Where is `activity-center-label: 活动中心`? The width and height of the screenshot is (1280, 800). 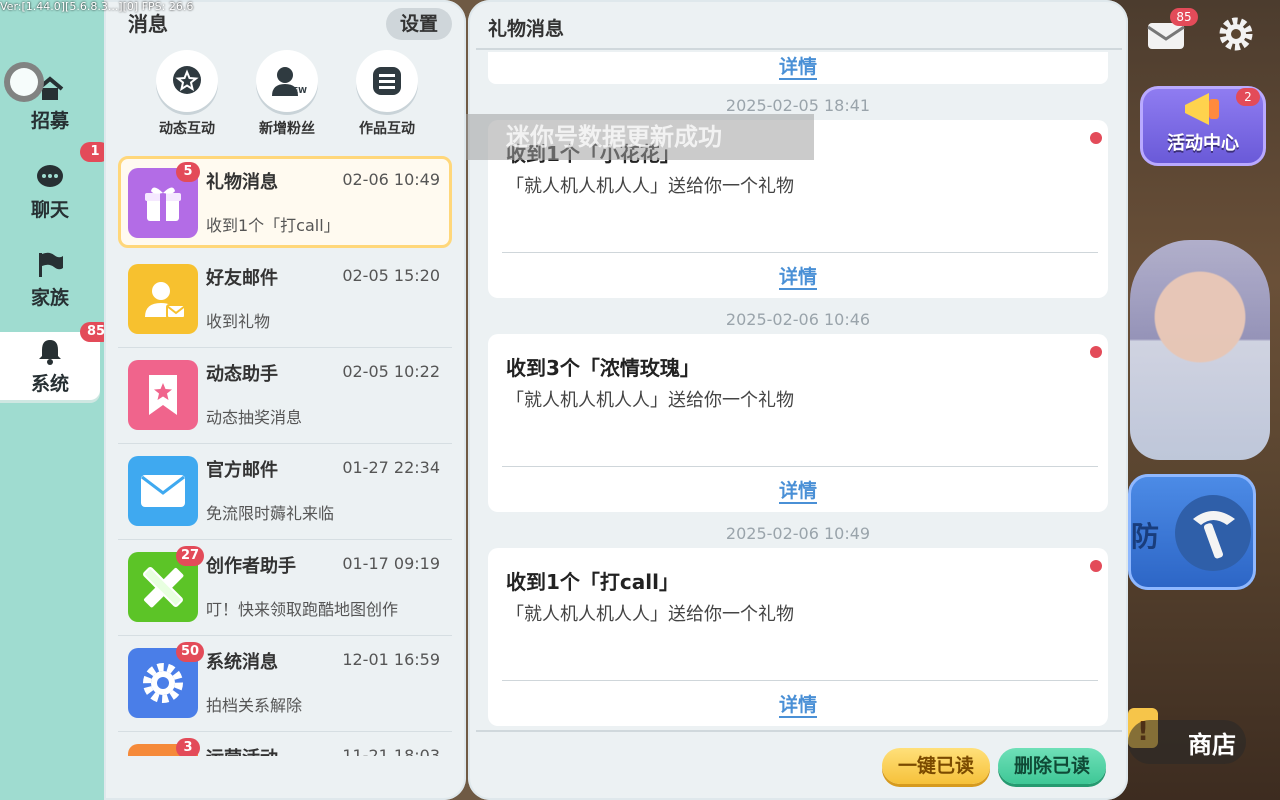
activity-center-label: 活动中心 is located at coordinates (1203, 143).